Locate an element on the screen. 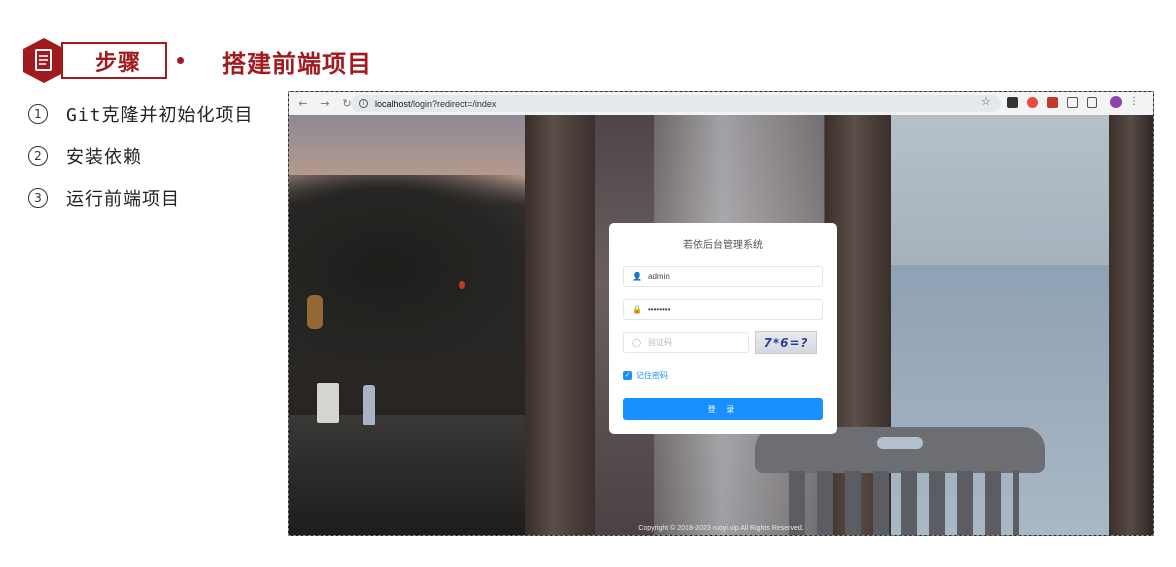  captcha-image: 7*6=? is located at coordinates (786, 342).